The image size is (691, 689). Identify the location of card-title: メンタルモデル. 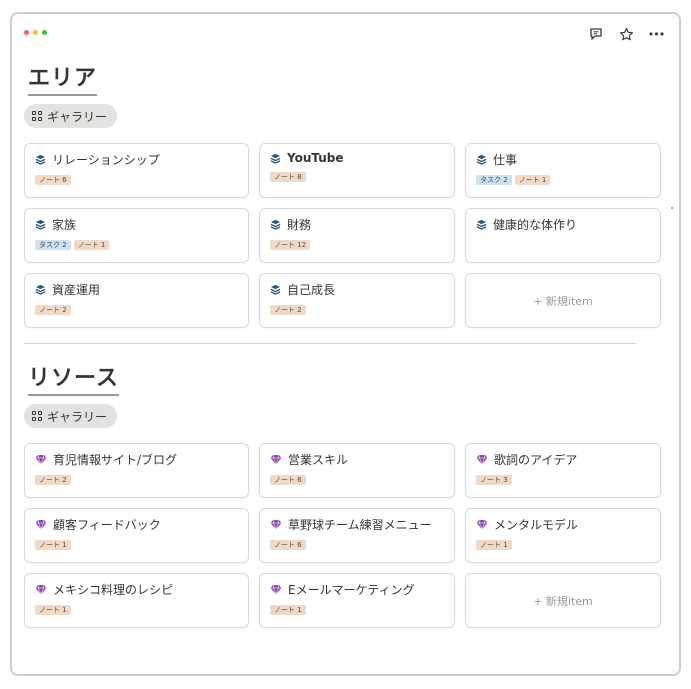
(563, 524).